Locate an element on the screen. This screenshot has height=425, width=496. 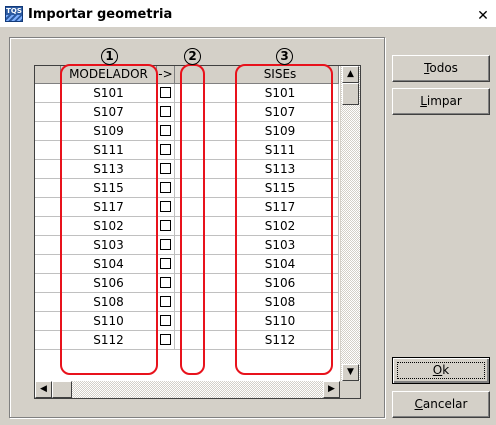
cancelar-button: Cancelar is located at coordinates (441, 404).